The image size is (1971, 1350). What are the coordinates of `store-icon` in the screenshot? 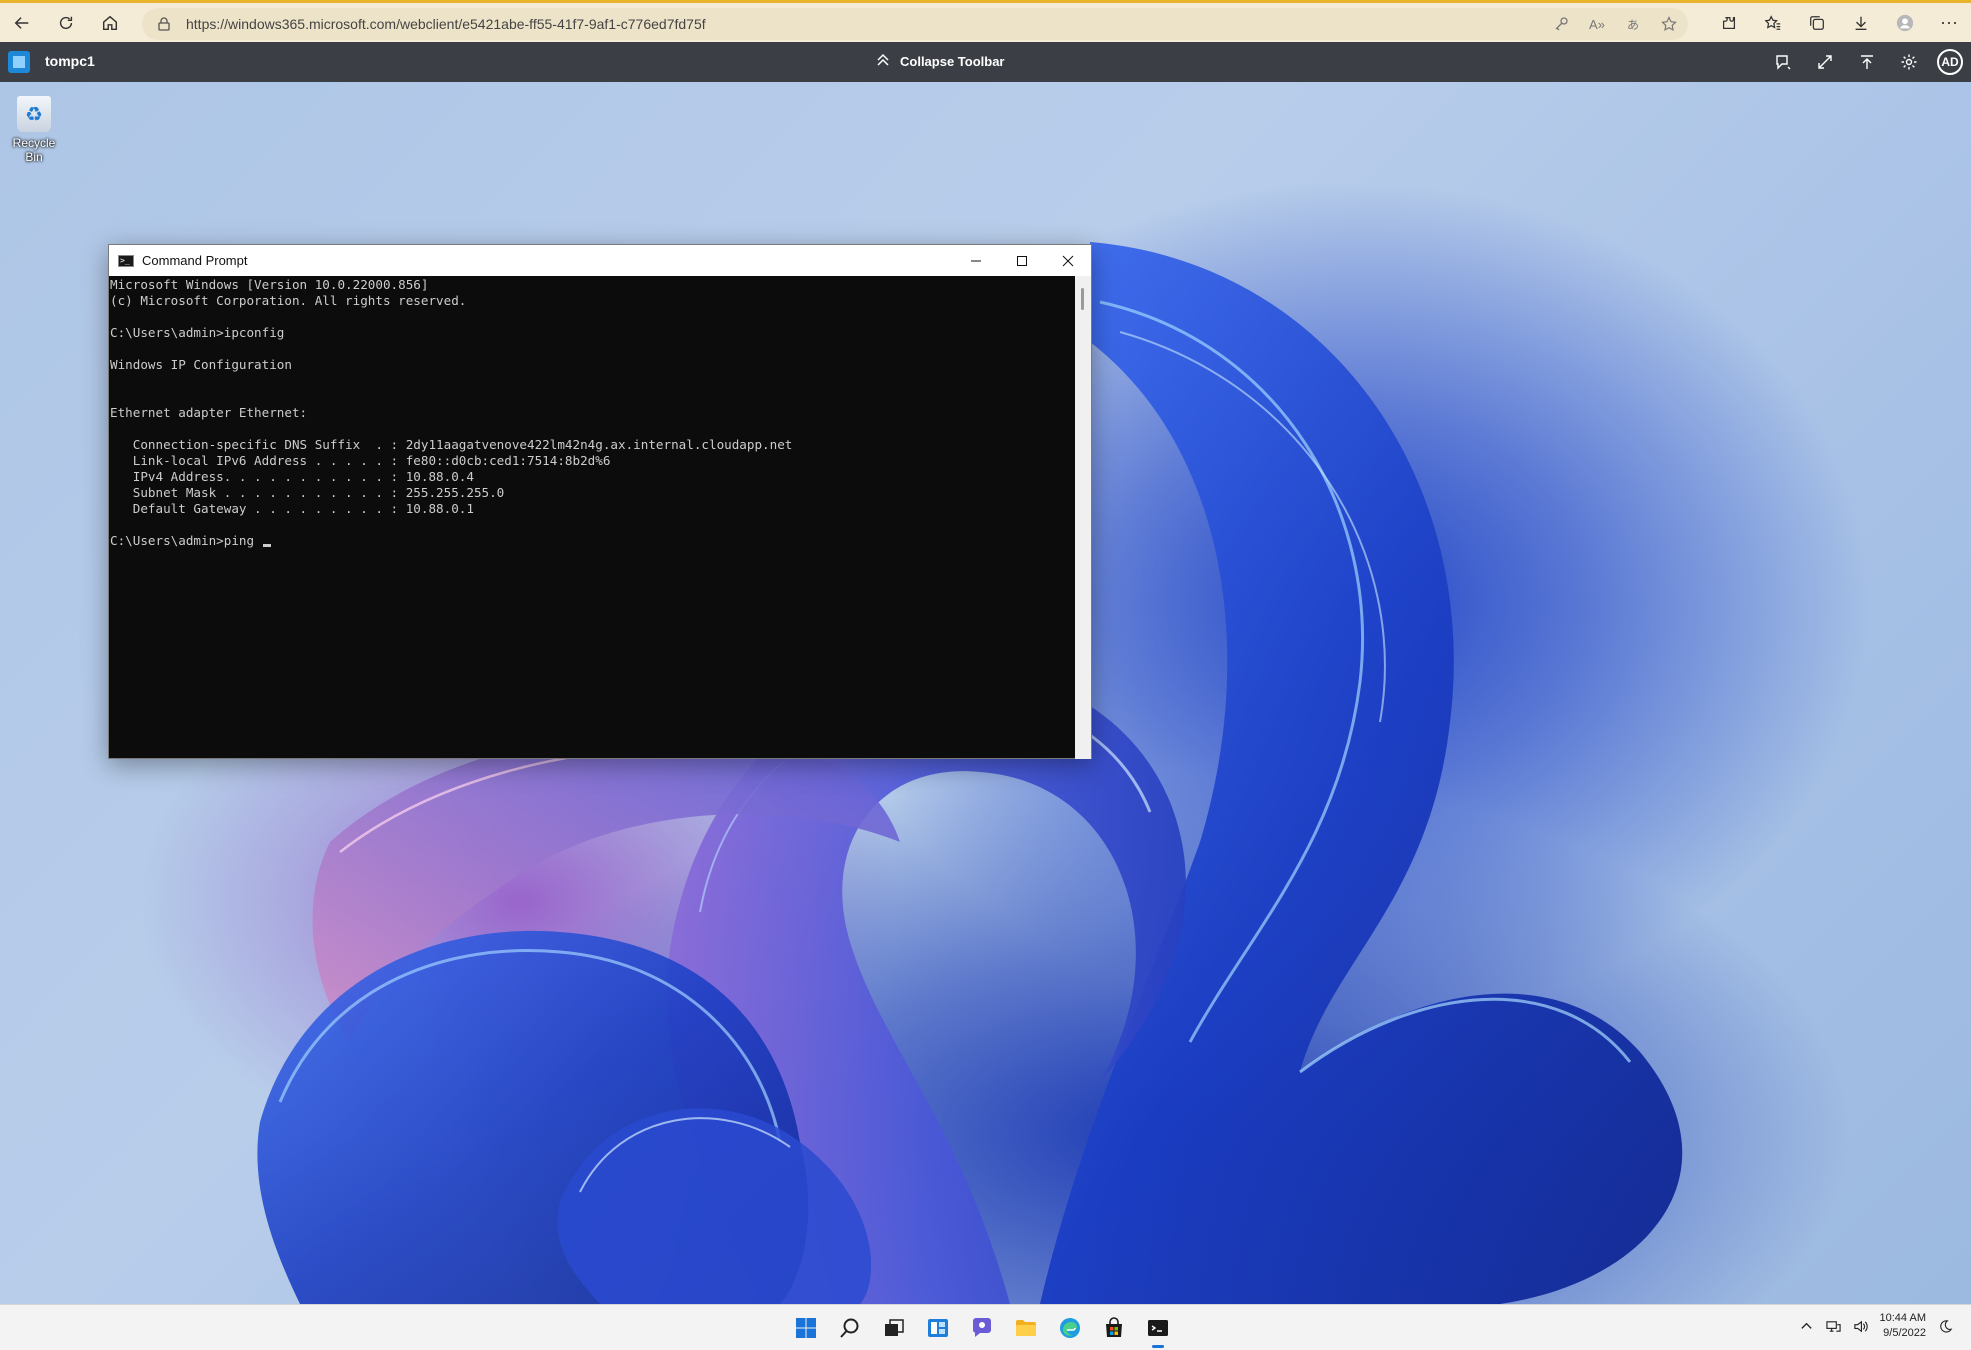 It's located at (1114, 1328).